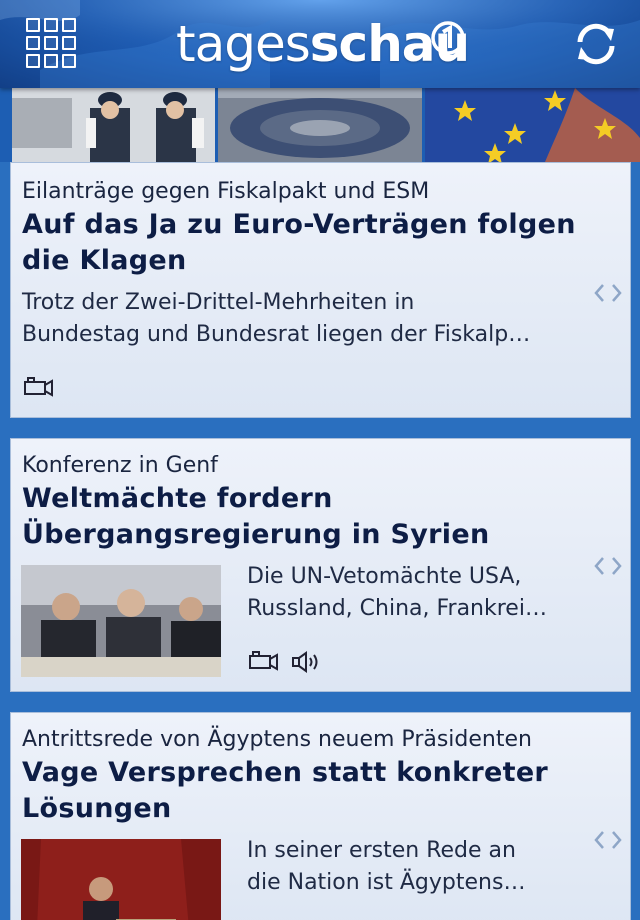 The width and height of the screenshot is (640, 920). Describe the element at coordinates (323, 44) in the screenshot. I see `app-logo: tagesschau` at that location.